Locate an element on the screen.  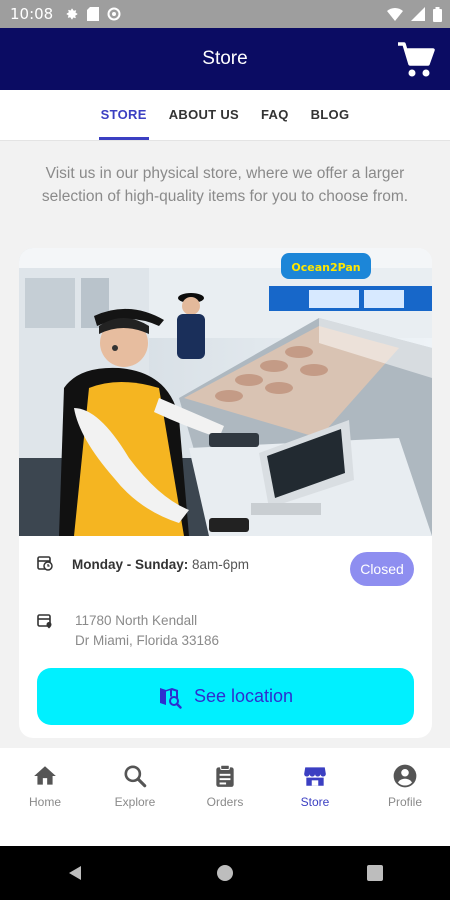
system-nav-bar is located at coordinates (225, 873).